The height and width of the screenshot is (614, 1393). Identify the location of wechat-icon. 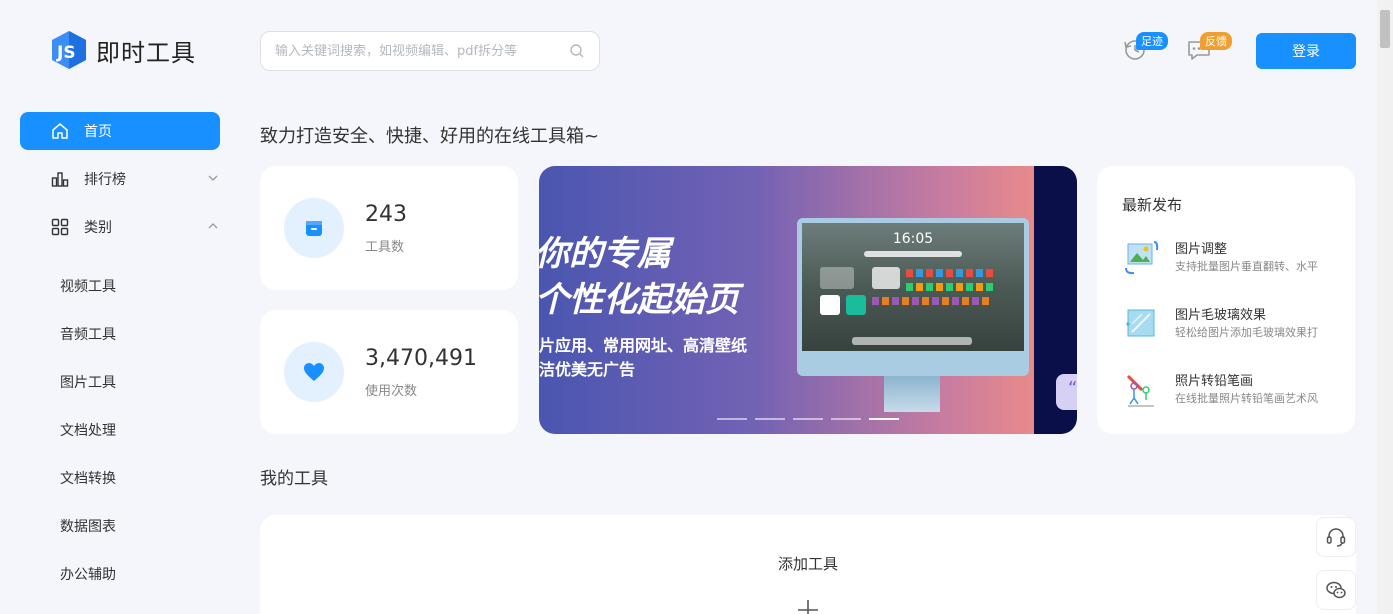
(1336, 590).